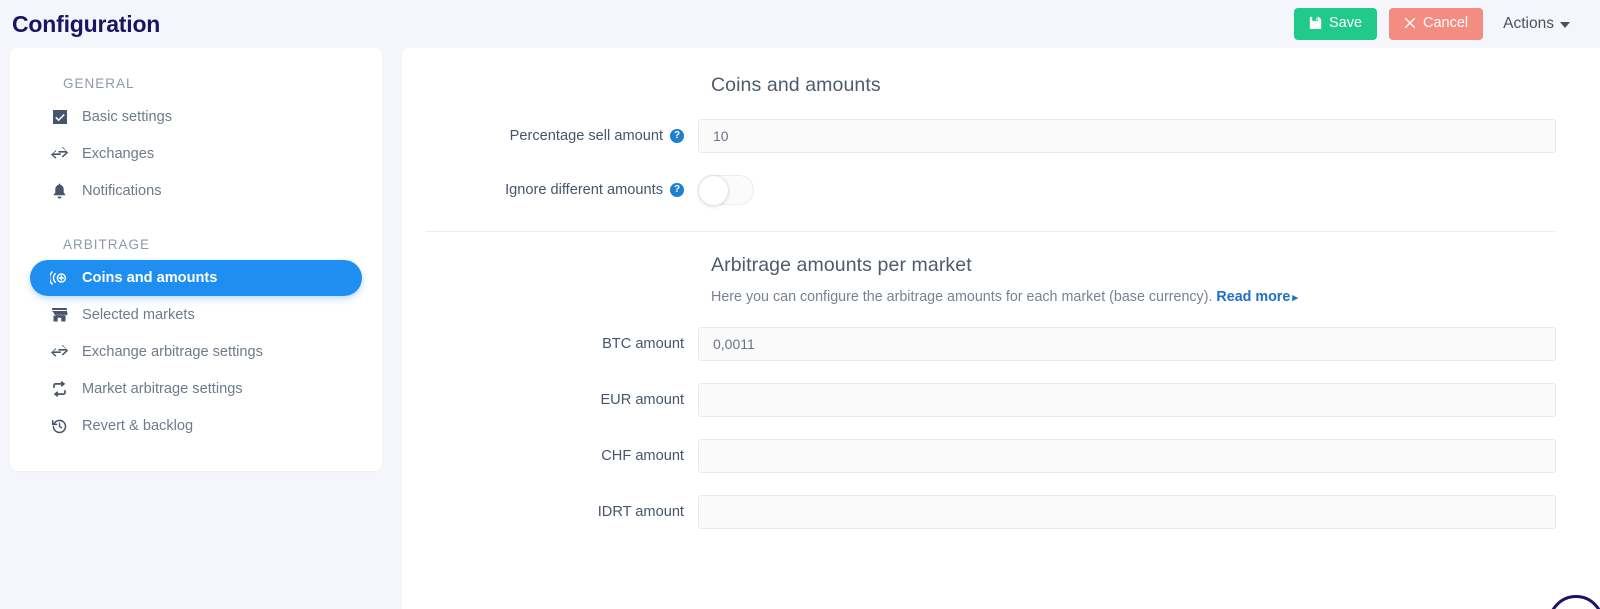  I want to click on field-label: IDRT amount, so click(640, 512).